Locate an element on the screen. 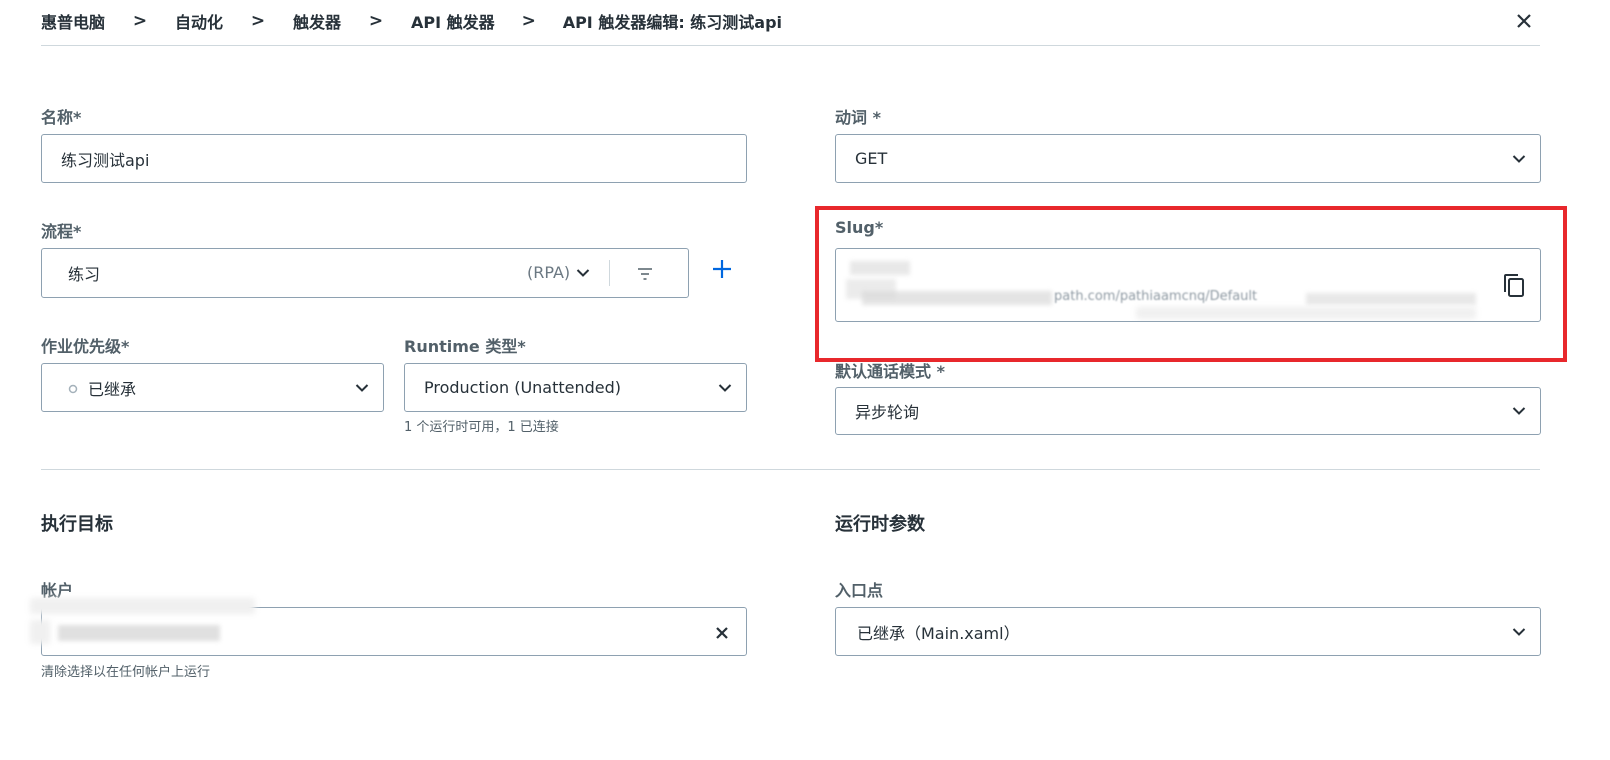  copy-icon is located at coordinates (1514, 285).